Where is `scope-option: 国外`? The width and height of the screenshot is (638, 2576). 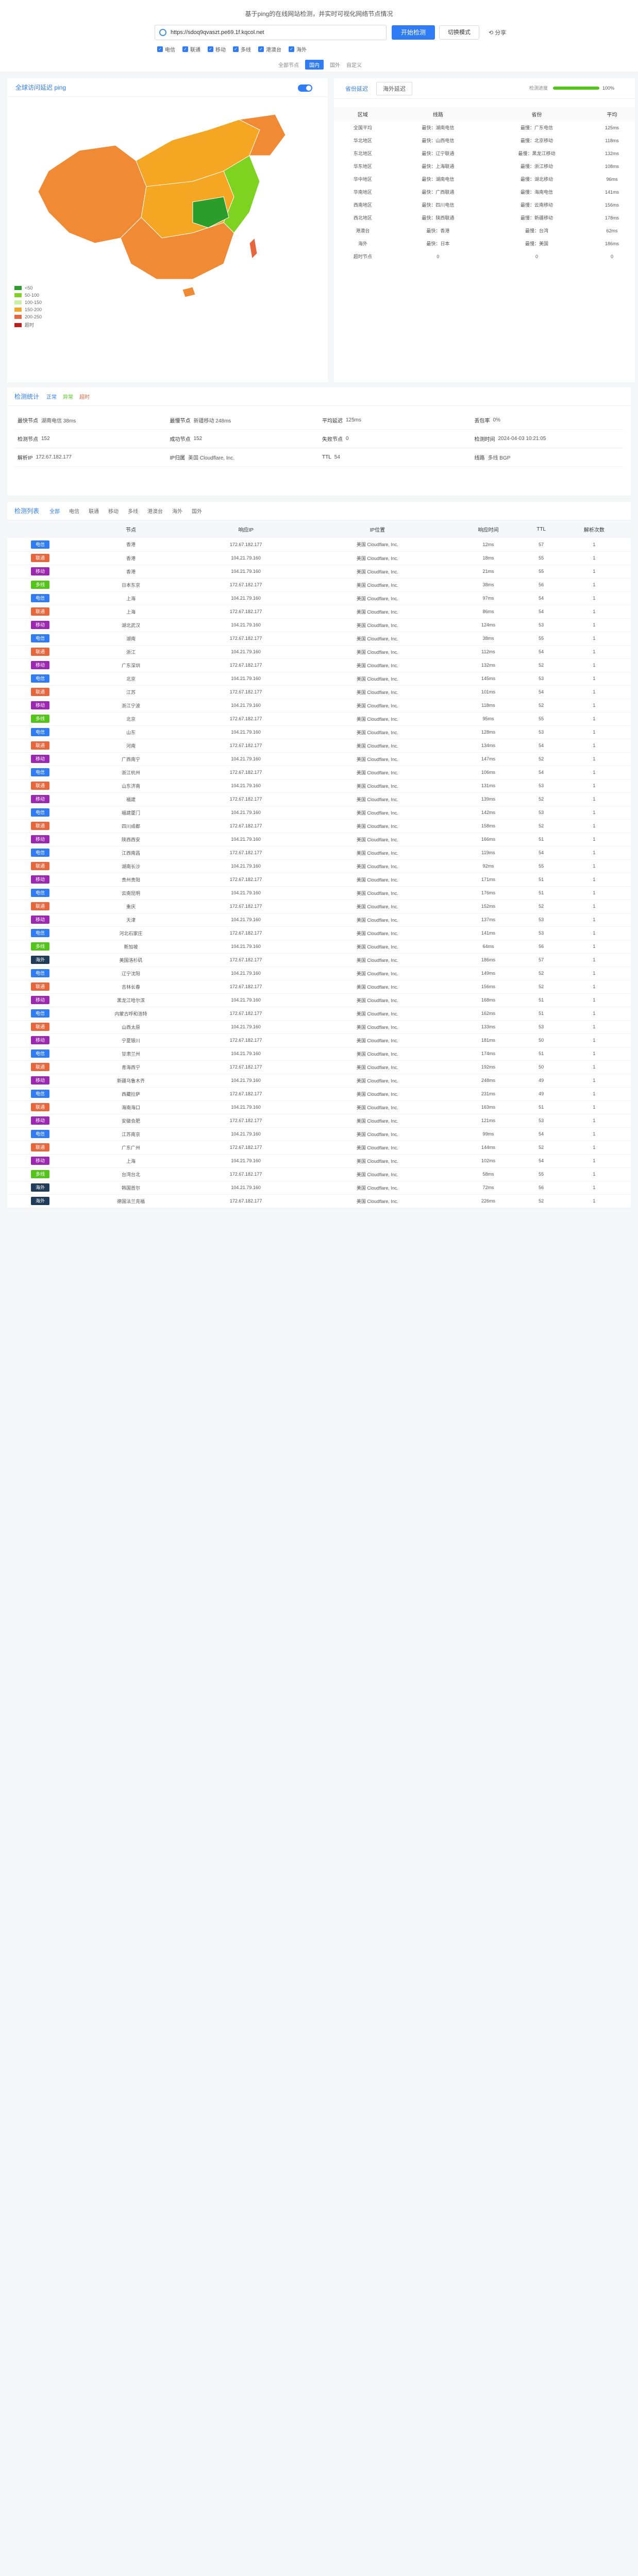 scope-option: 国外 is located at coordinates (335, 65).